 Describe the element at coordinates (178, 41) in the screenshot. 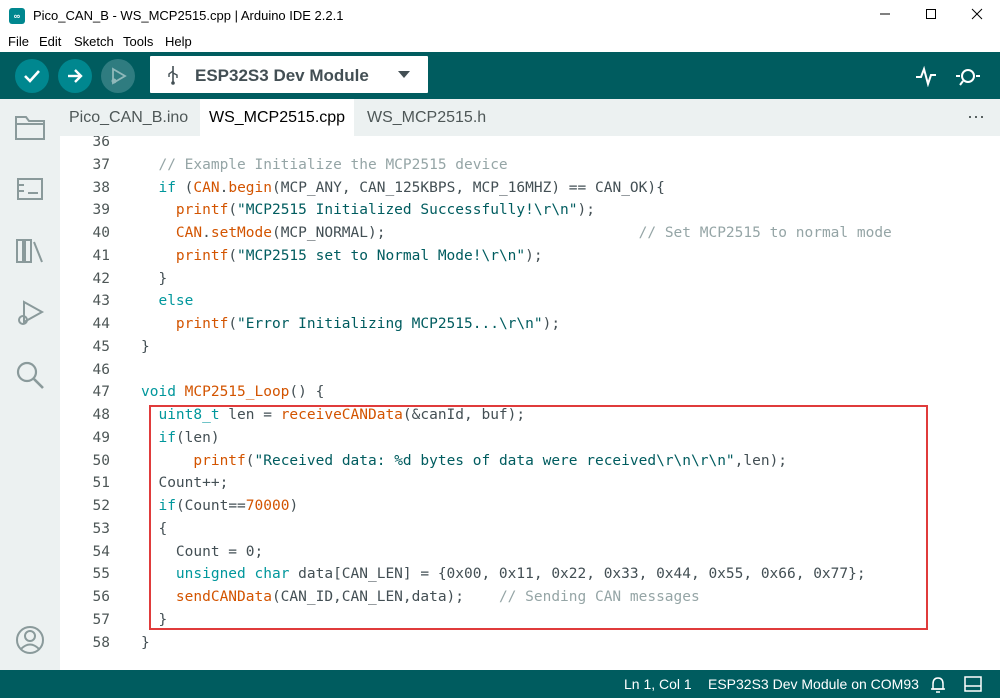

I see `menu-help: Help` at that location.